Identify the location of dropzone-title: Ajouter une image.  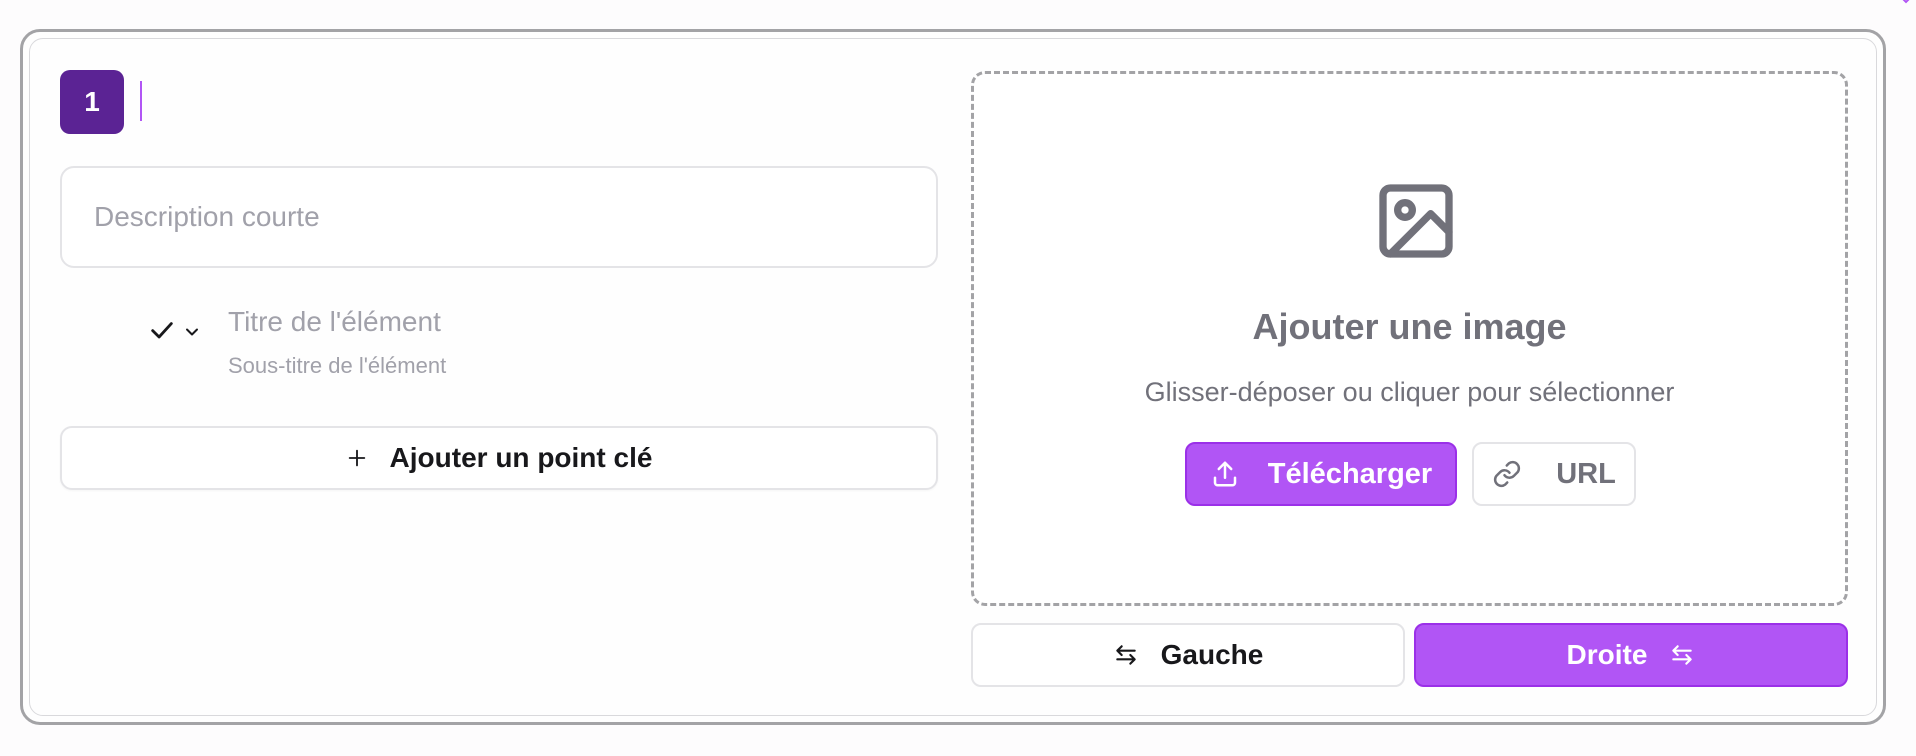
(1409, 326).